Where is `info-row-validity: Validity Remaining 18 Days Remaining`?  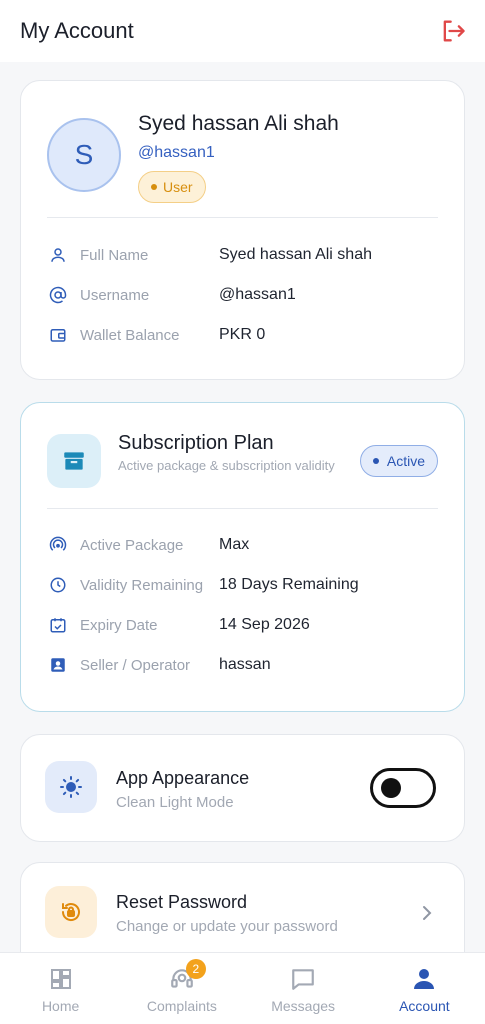
info-row-validity: Validity Remaining 18 Days Remaining is located at coordinates (245, 585).